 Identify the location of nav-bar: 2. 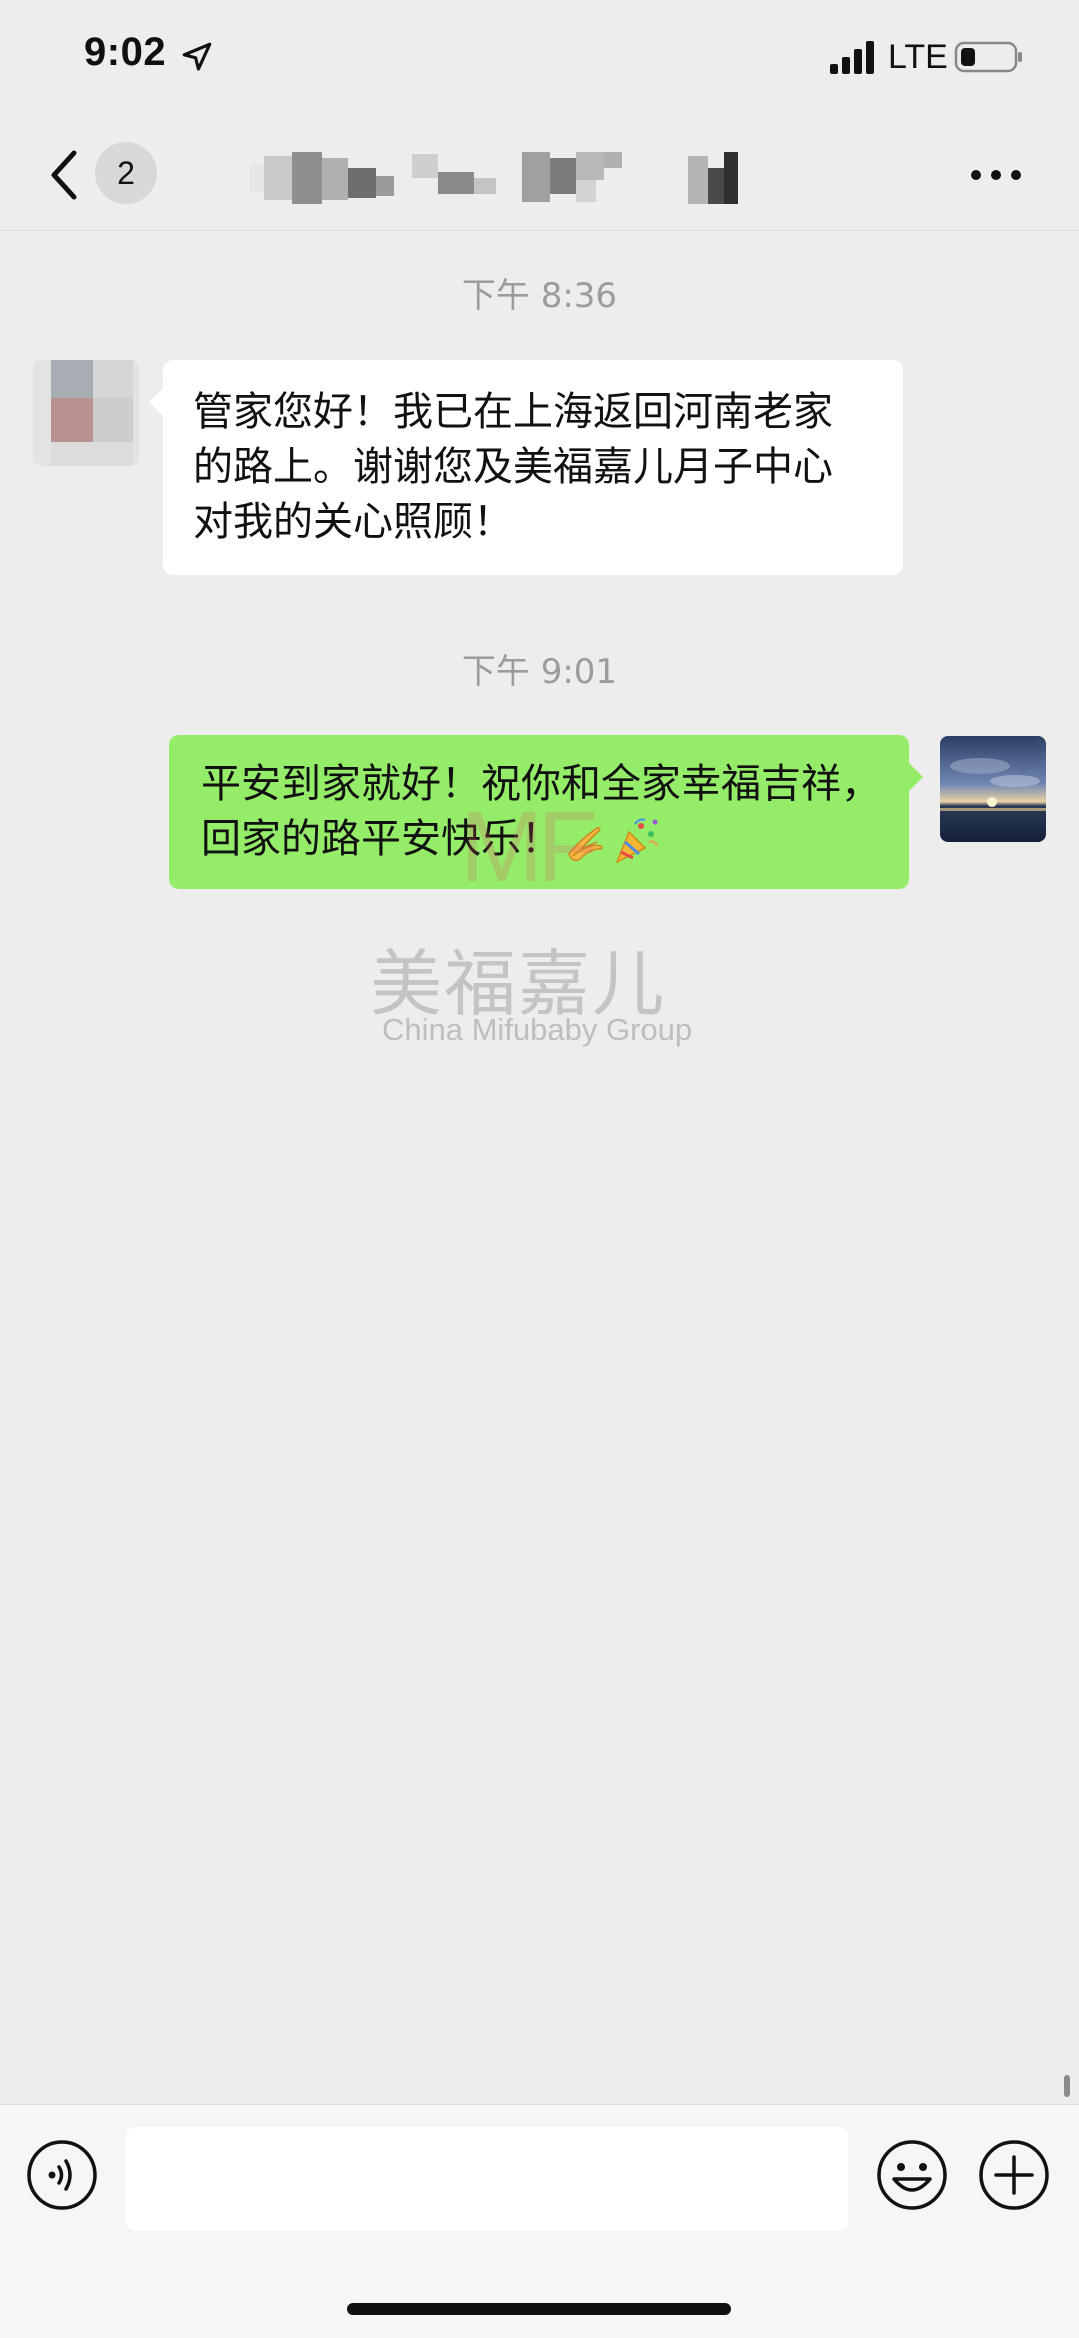
(539, 175).